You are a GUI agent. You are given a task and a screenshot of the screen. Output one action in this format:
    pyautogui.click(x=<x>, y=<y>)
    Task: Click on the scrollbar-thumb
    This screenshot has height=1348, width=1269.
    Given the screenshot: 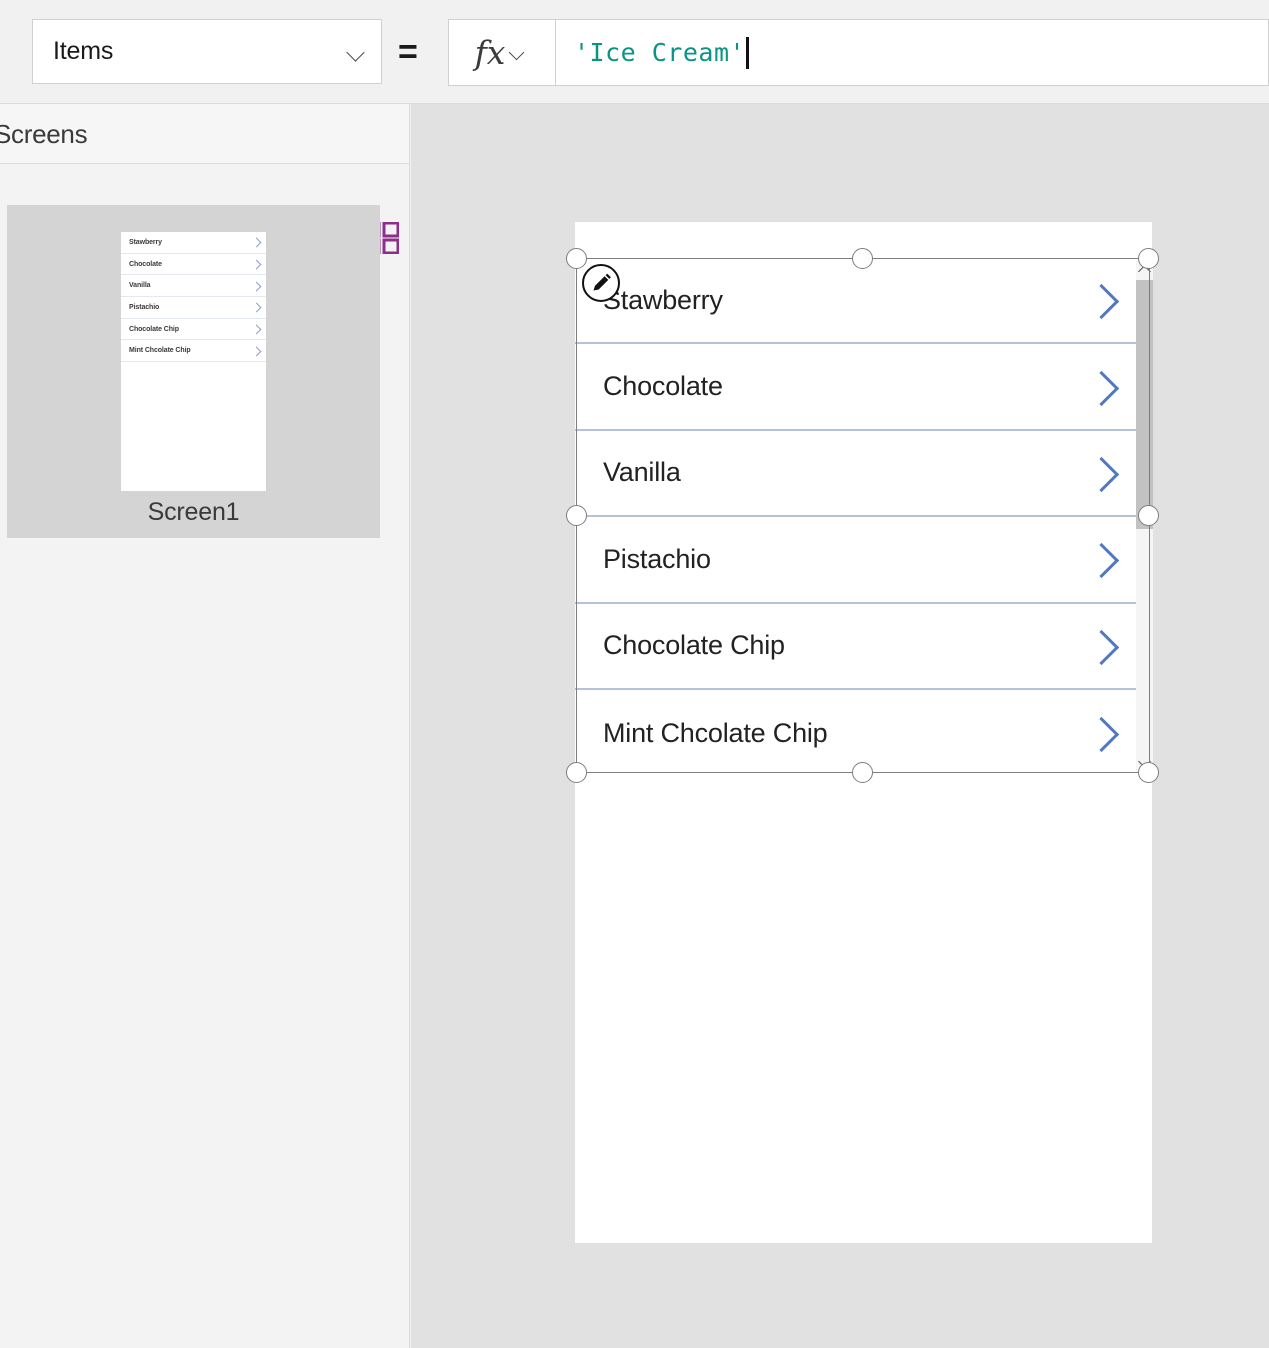 What is the action you would take?
    pyautogui.click(x=1144, y=404)
    